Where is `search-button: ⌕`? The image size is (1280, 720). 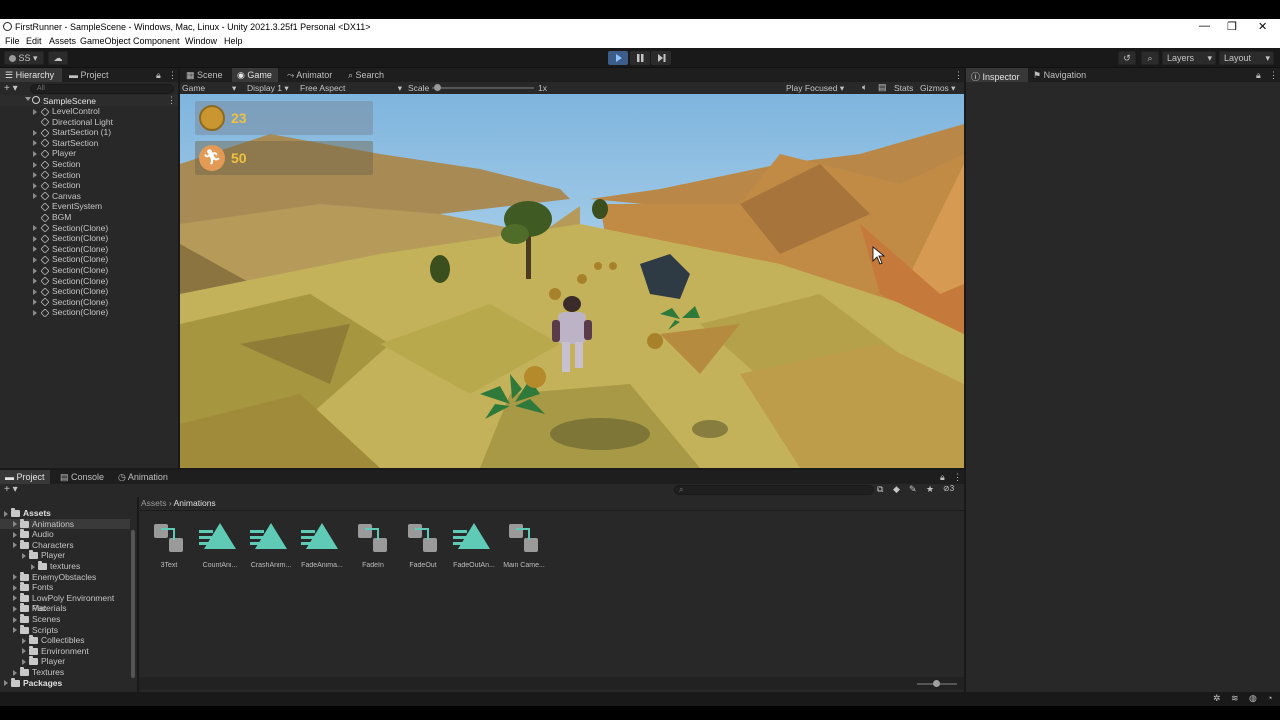 search-button: ⌕ is located at coordinates (1150, 58).